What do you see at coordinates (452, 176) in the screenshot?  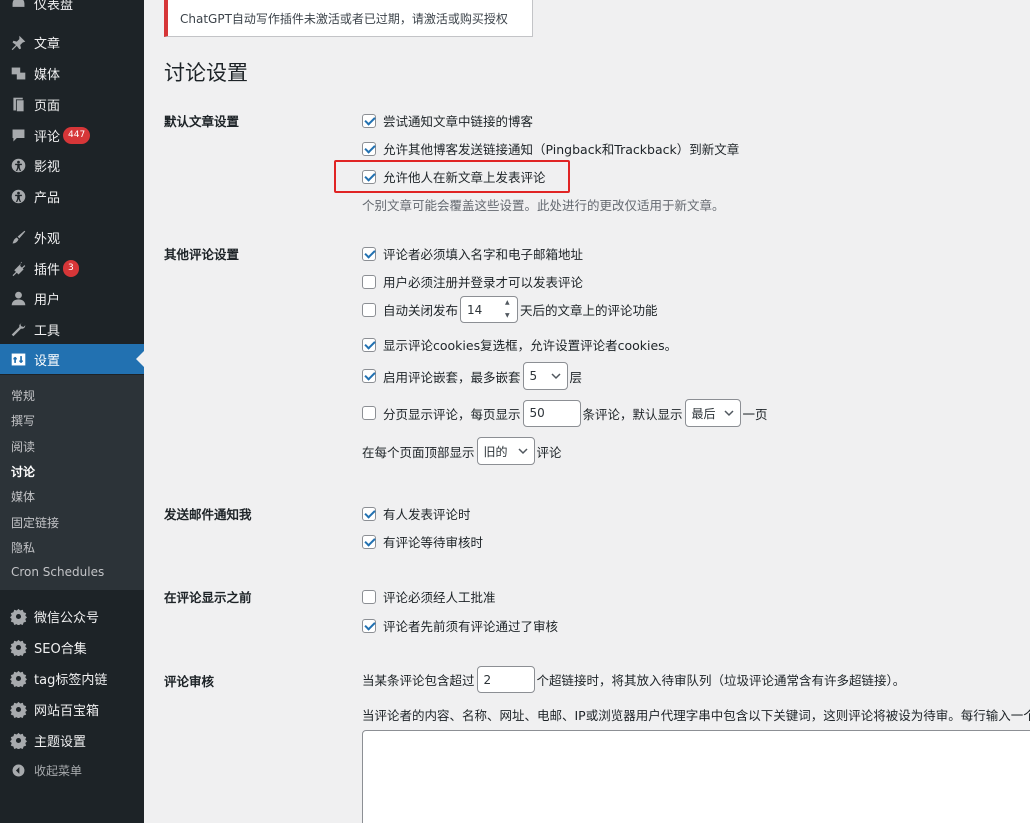 I see `red-highlight-box` at bounding box center [452, 176].